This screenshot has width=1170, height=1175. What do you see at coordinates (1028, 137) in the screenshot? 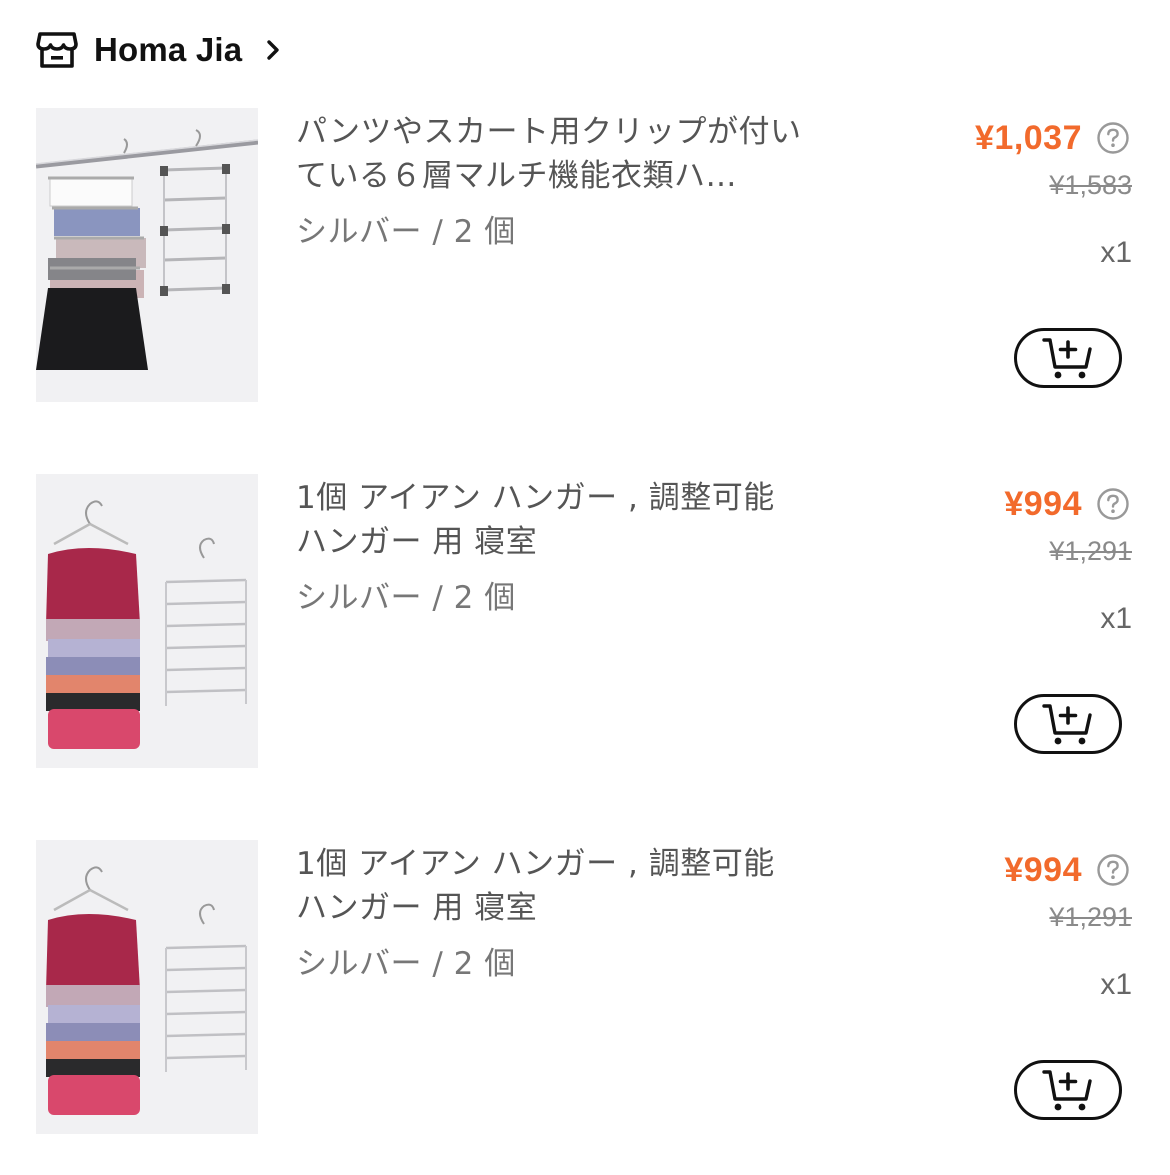
I see `sale-price: ¥1,037` at bounding box center [1028, 137].